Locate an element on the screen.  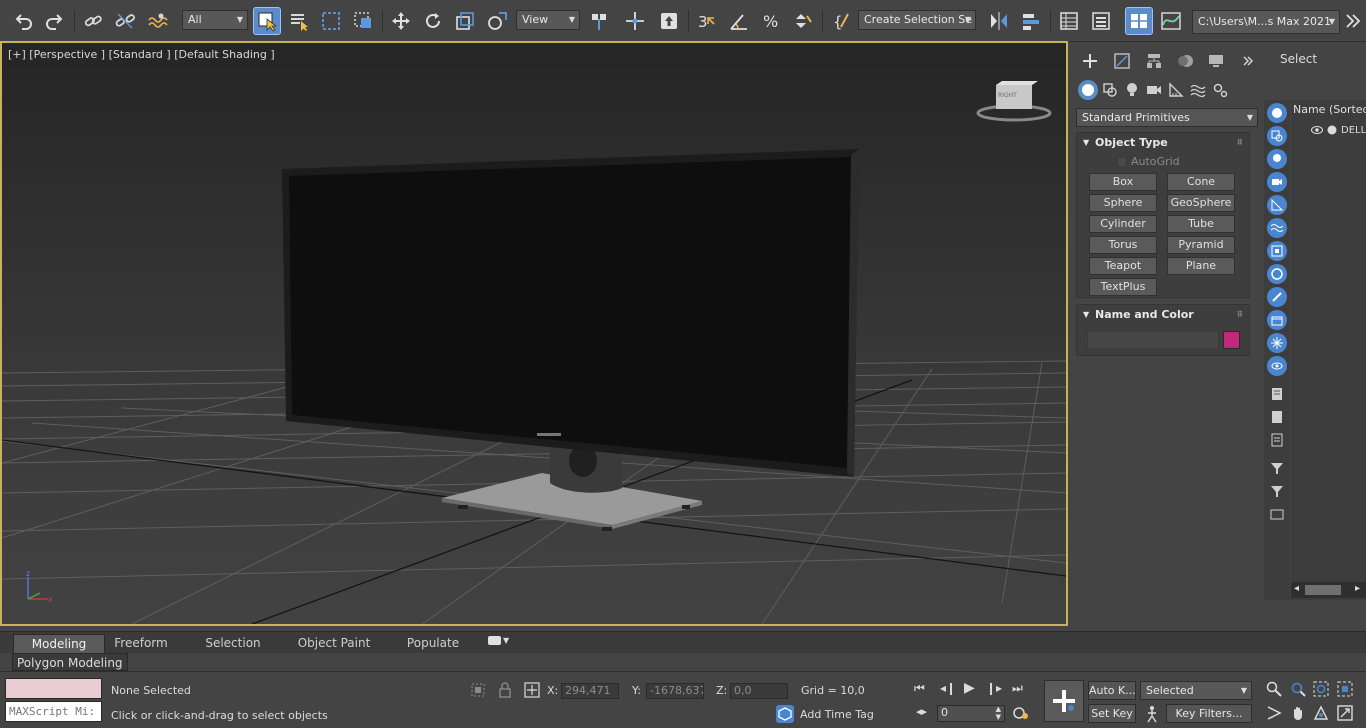
maxscript-input is located at coordinates (53, 711).